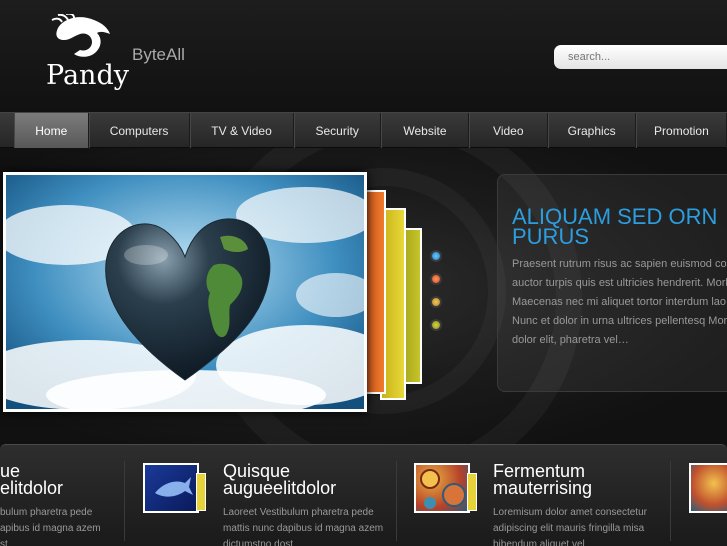 The image size is (727, 546). Describe the element at coordinates (617, 237) in the screenshot. I see `slide-title-line2: Purus` at that location.